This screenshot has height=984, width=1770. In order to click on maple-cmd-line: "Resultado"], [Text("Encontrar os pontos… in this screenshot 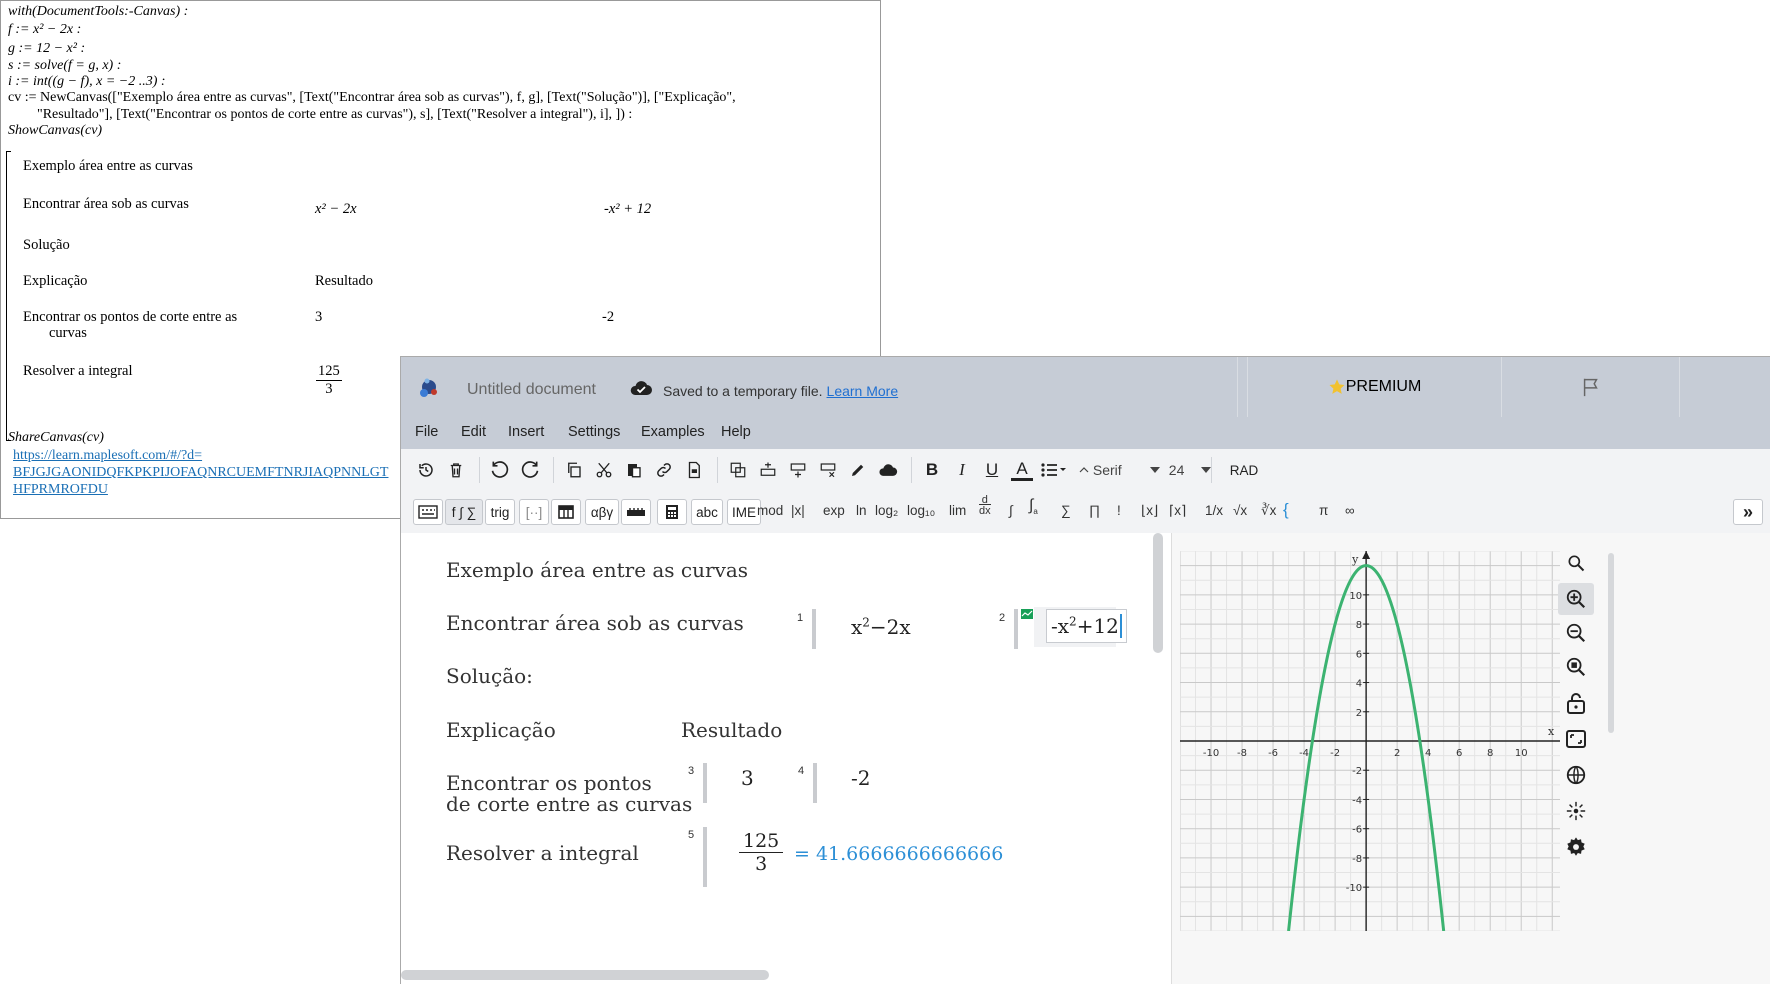, I will do `click(334, 114)`.